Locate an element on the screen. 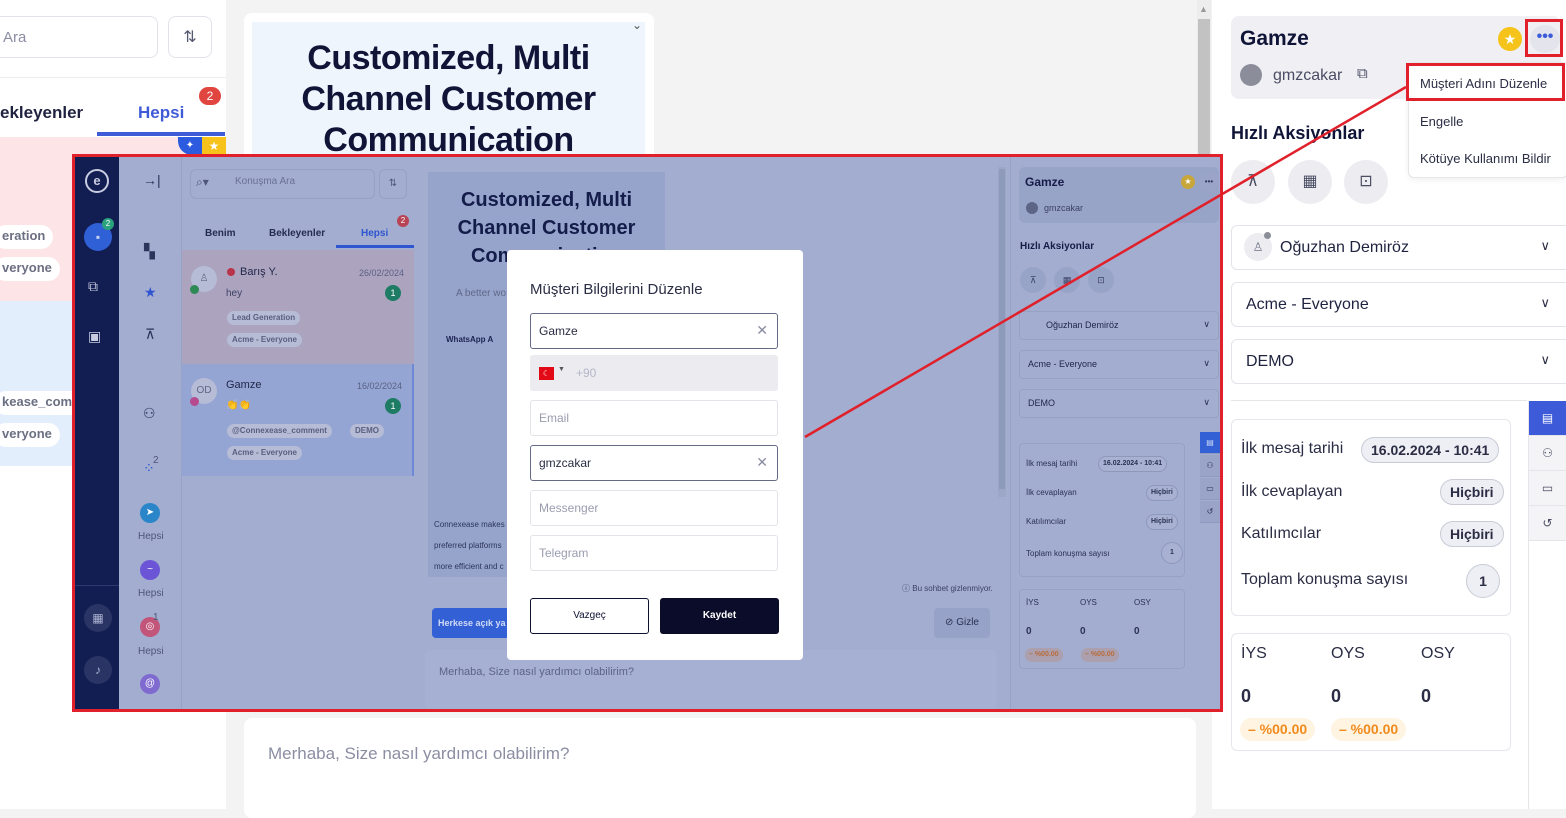 Image resolution: width=1566 pixels, height=818 pixels. caret-down-icon: ▼ is located at coordinates (561, 369).